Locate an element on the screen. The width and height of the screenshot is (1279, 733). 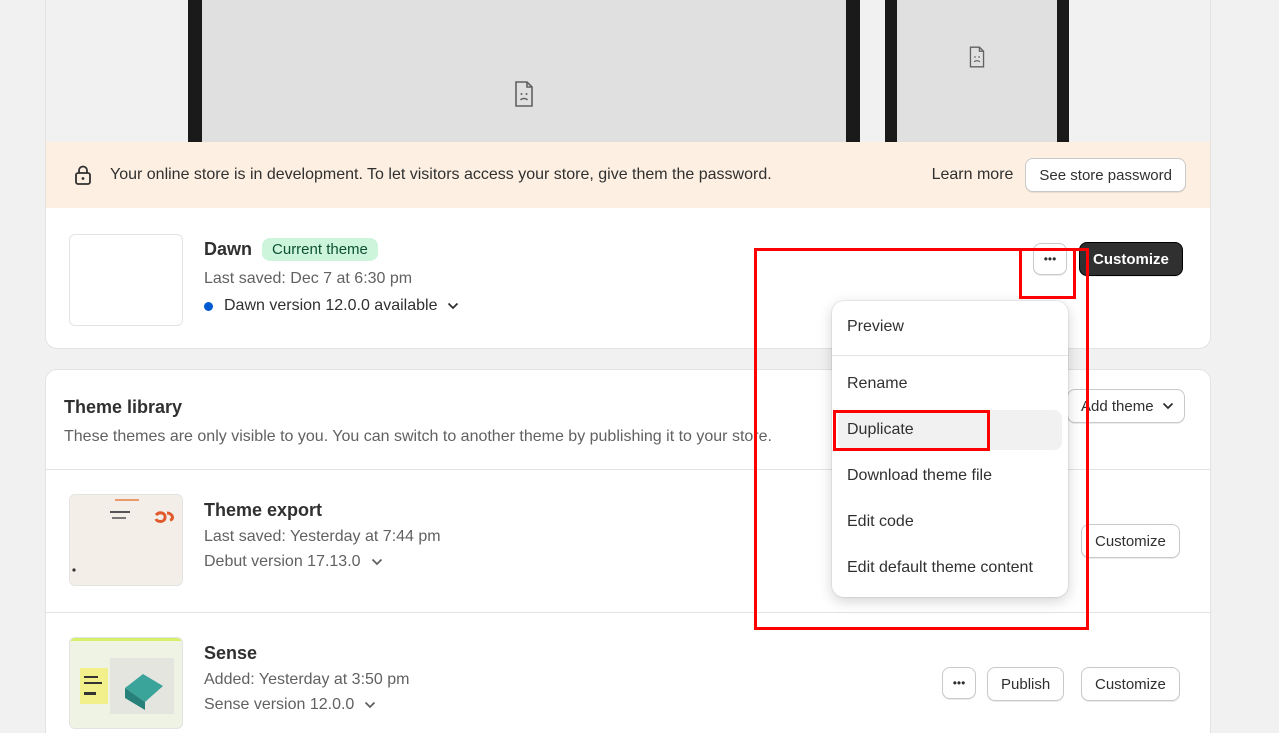
current-theme-saved: Last saved: Dec 7 at 6:30 pm is located at coordinates (308, 278).